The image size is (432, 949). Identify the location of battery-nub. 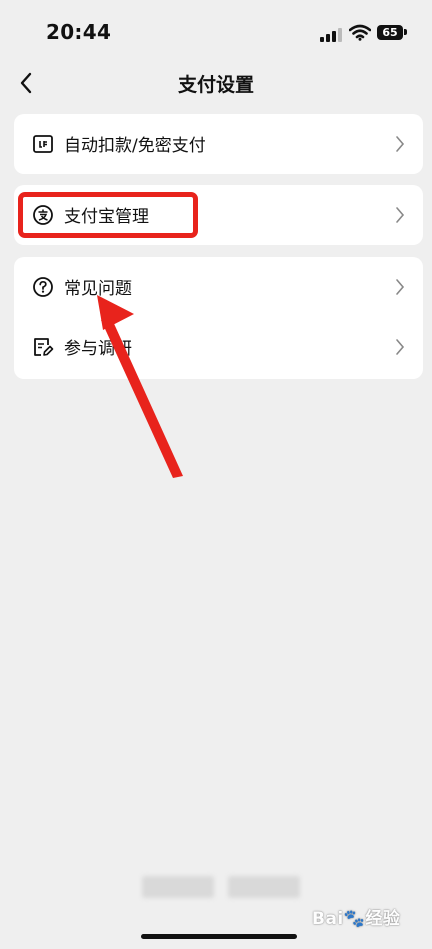
(405, 32).